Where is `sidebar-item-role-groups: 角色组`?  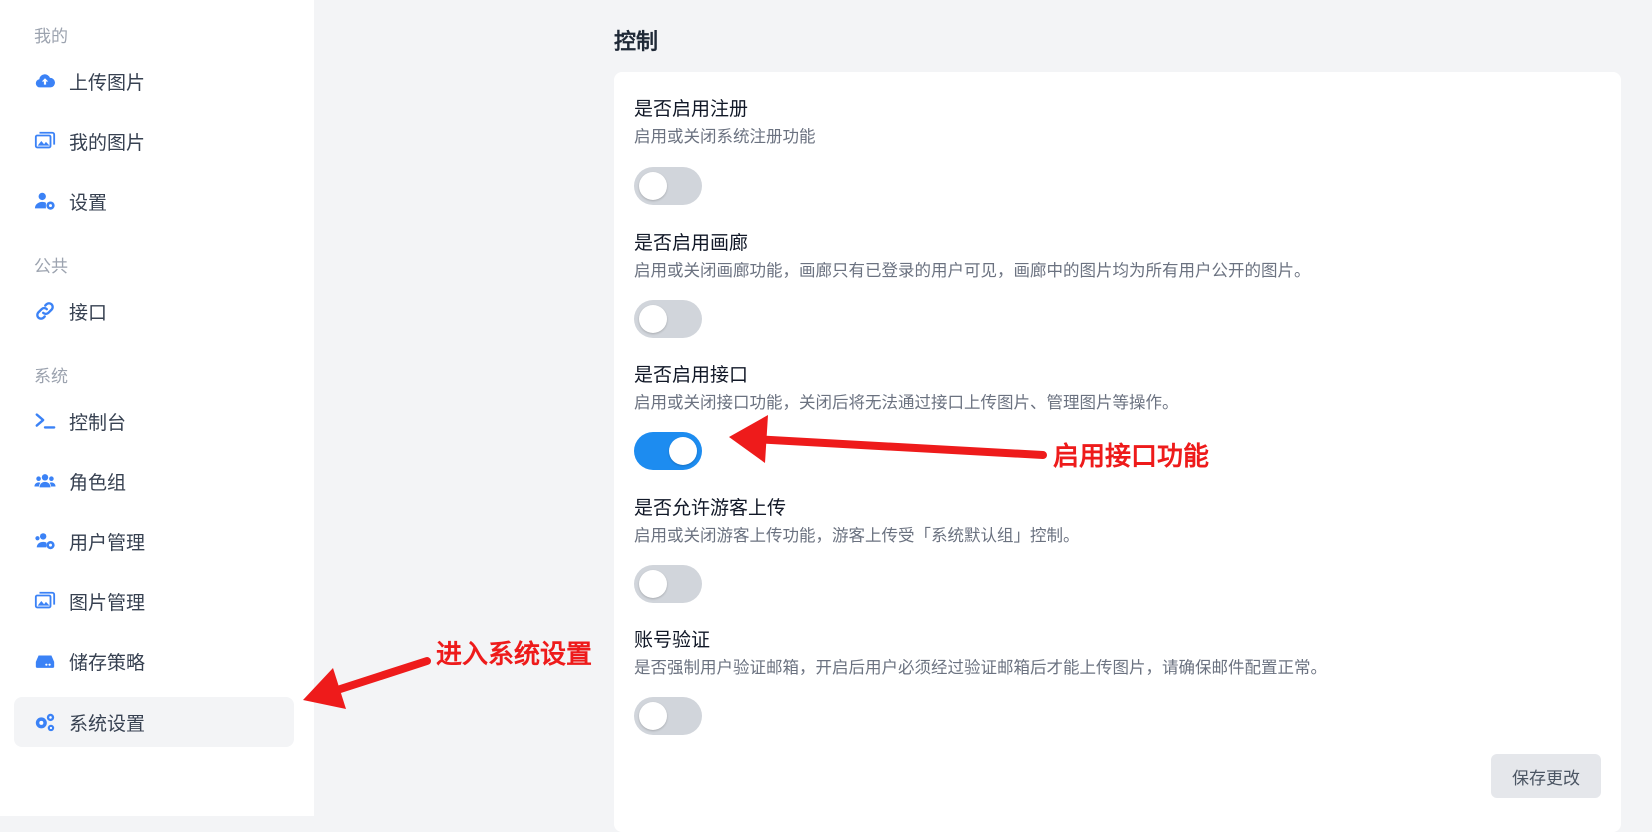 sidebar-item-role-groups: 角色组 is located at coordinates (154, 481).